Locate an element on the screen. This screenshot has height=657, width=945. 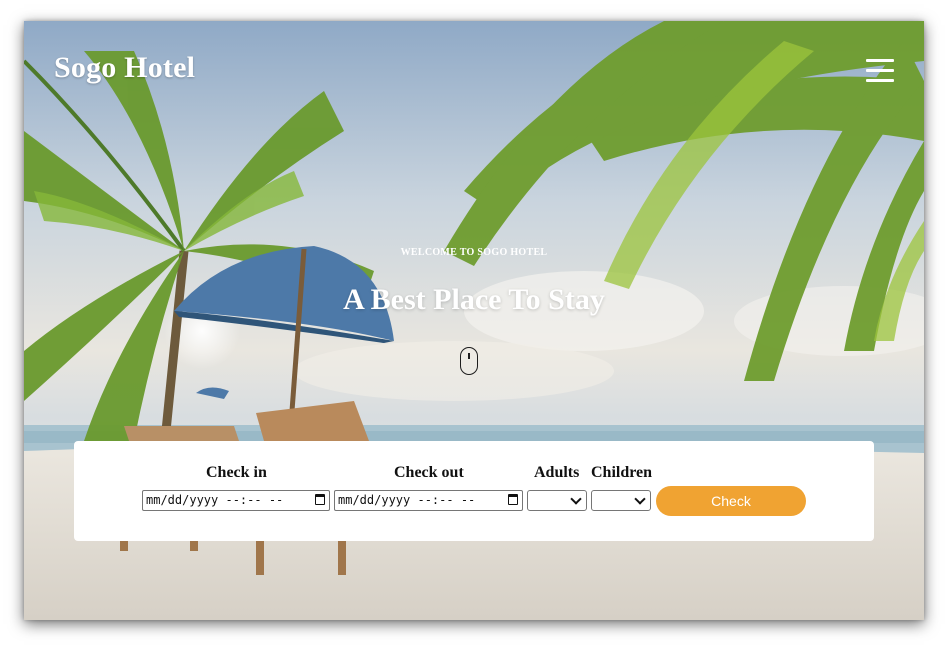
check-in-value: mm/dd/yyyy --:-- -- is located at coordinates (215, 500).